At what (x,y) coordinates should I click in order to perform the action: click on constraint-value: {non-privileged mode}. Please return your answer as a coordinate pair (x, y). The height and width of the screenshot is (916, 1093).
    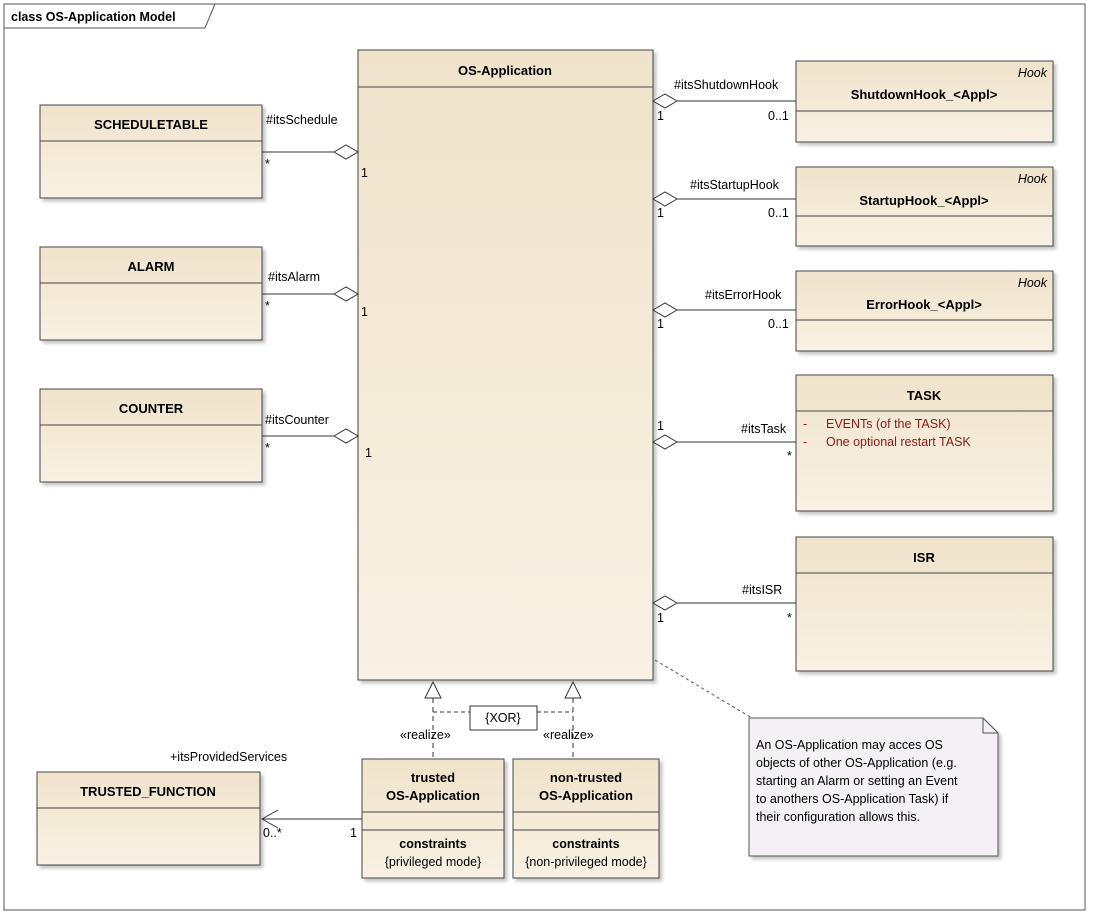
    Looking at the image, I should click on (586, 862).